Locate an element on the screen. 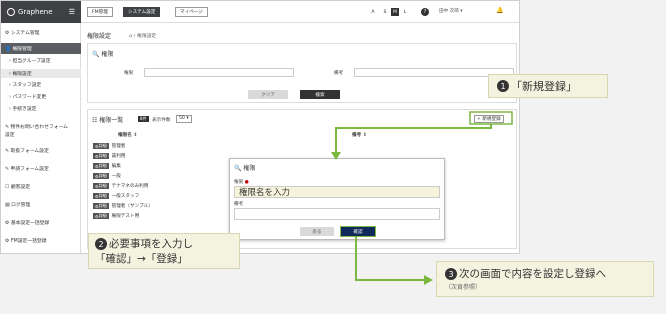 This screenshot has width=666, height=314. new-register-button: + 新規登録 is located at coordinates (489, 119).